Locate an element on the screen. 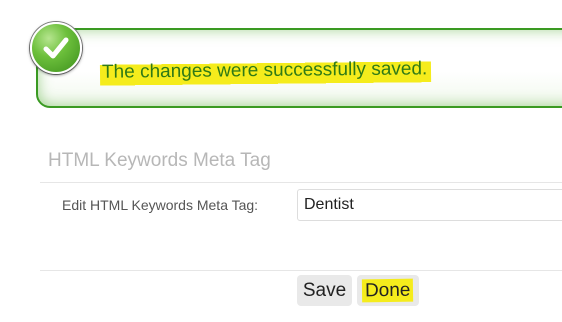 The height and width of the screenshot is (322, 562). actions-divider is located at coordinates (301, 270).